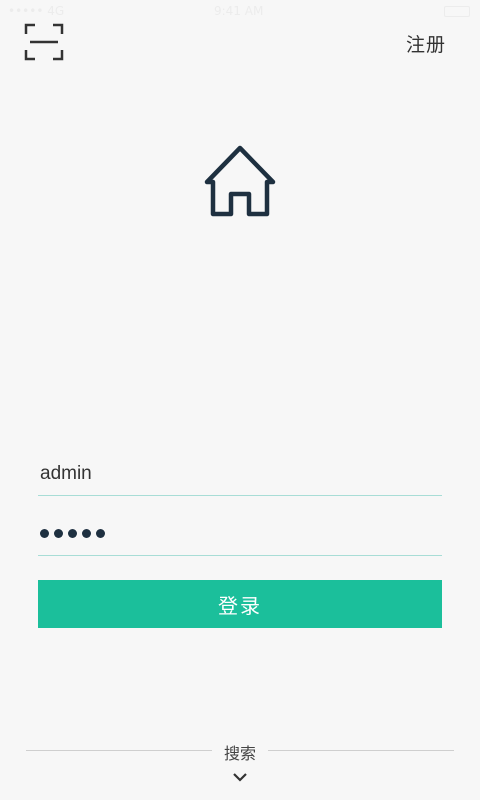  Describe the element at coordinates (240, 604) in the screenshot. I see `login-button: 登录` at that location.